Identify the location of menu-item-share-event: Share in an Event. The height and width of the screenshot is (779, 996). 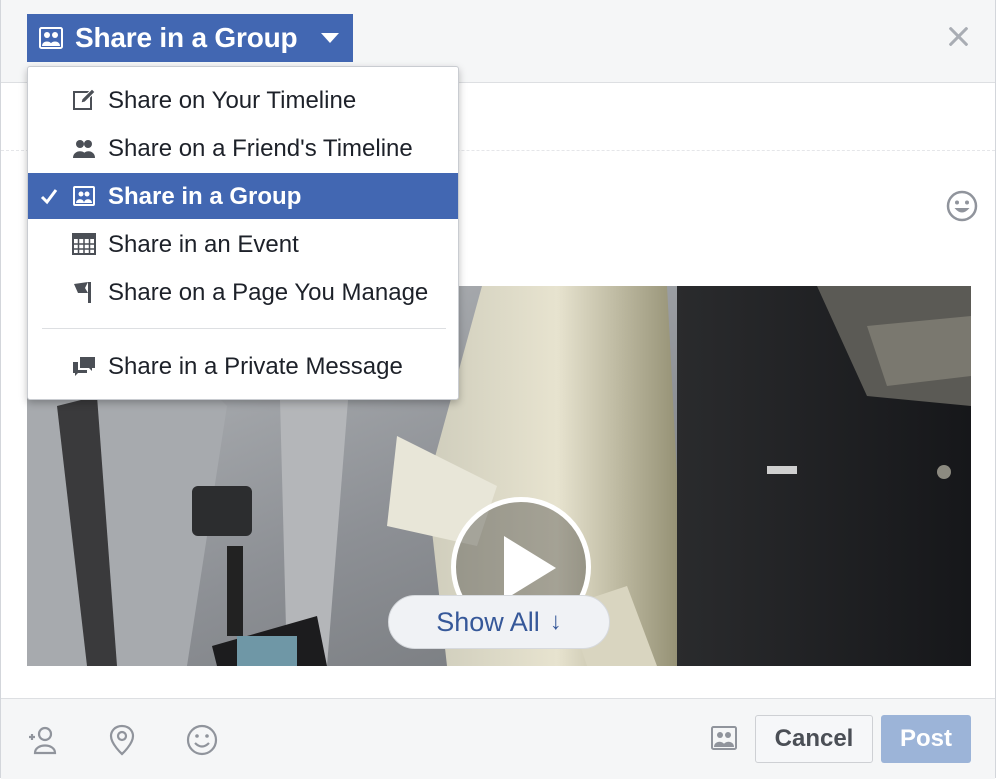
(243, 244).